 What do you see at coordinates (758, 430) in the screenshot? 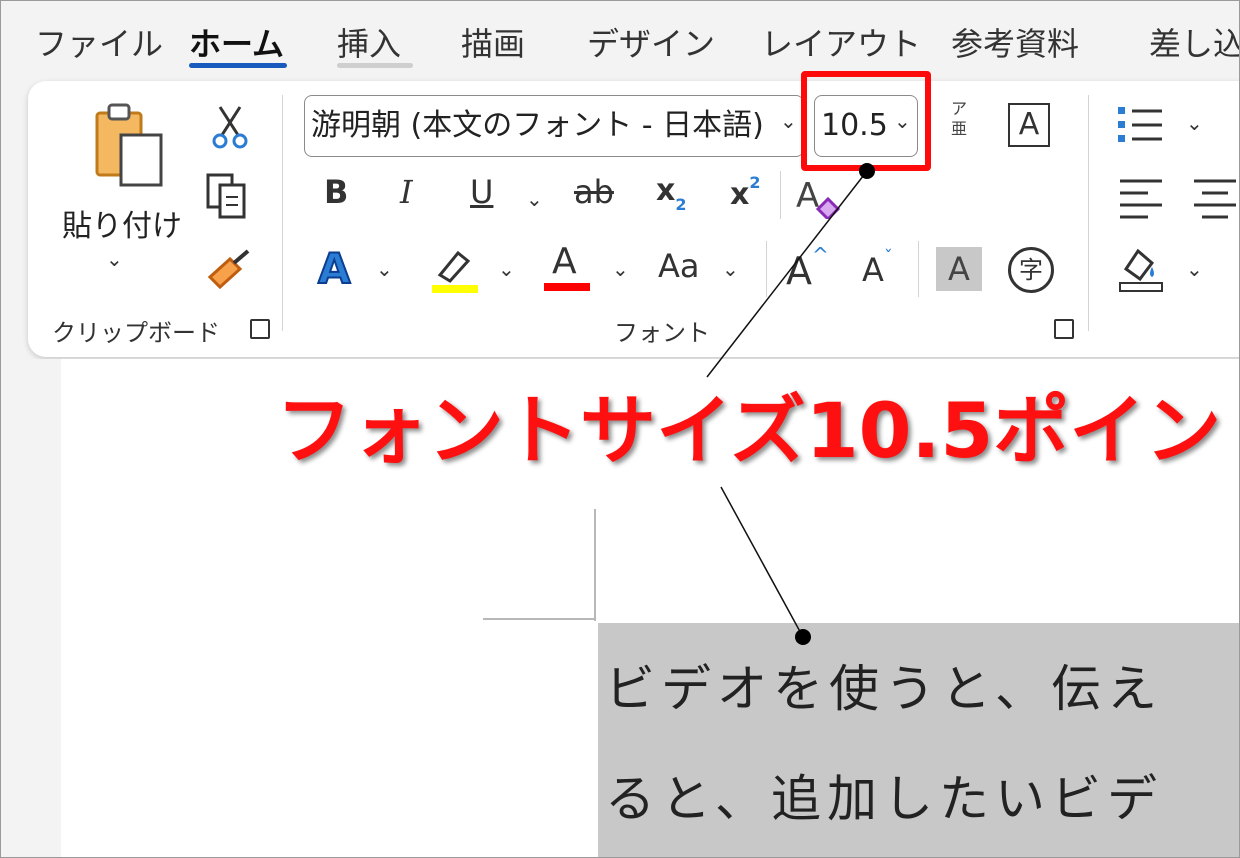
I see `font-size-callout: フォントサイズ10.5ポイント` at bounding box center [758, 430].